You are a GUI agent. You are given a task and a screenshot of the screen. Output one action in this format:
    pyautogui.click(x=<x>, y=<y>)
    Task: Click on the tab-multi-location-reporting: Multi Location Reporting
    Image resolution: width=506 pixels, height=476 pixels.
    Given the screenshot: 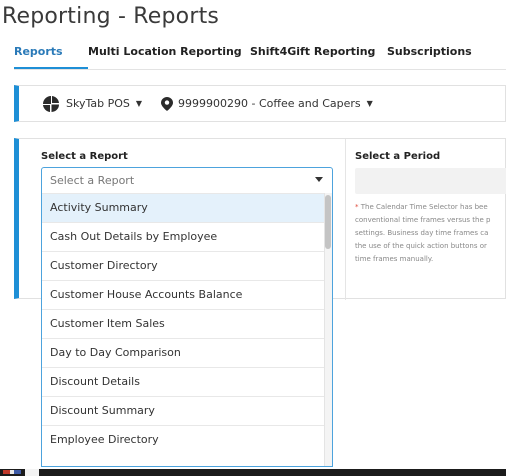 What is the action you would take?
    pyautogui.click(x=169, y=57)
    